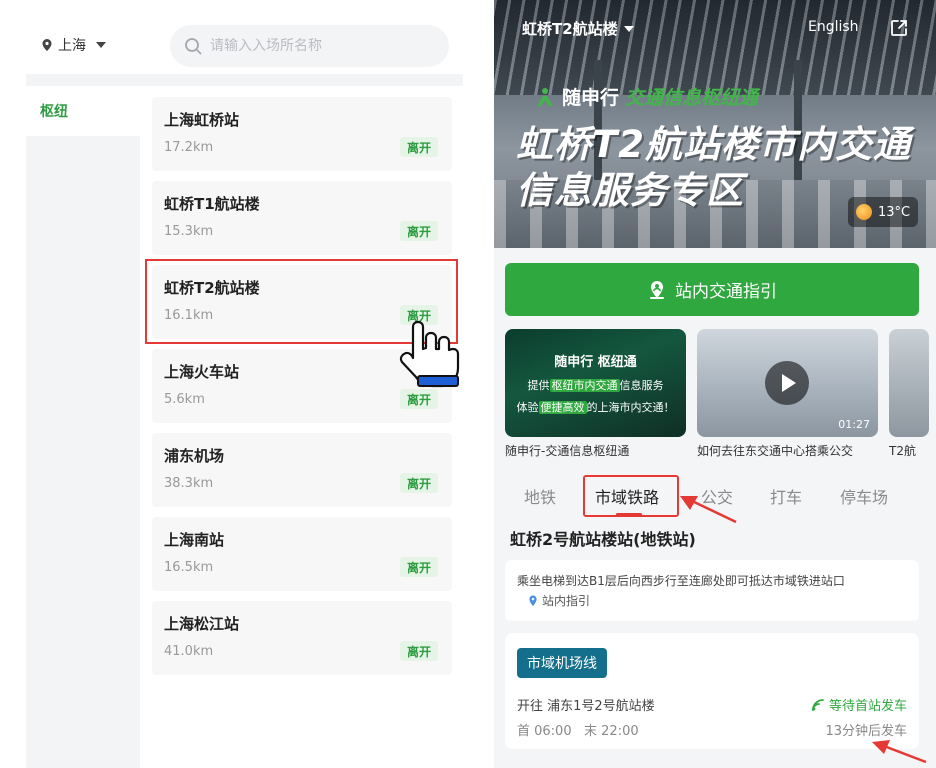 The height and width of the screenshot is (768, 936). I want to click on video-duration: 01:27, so click(854, 424).